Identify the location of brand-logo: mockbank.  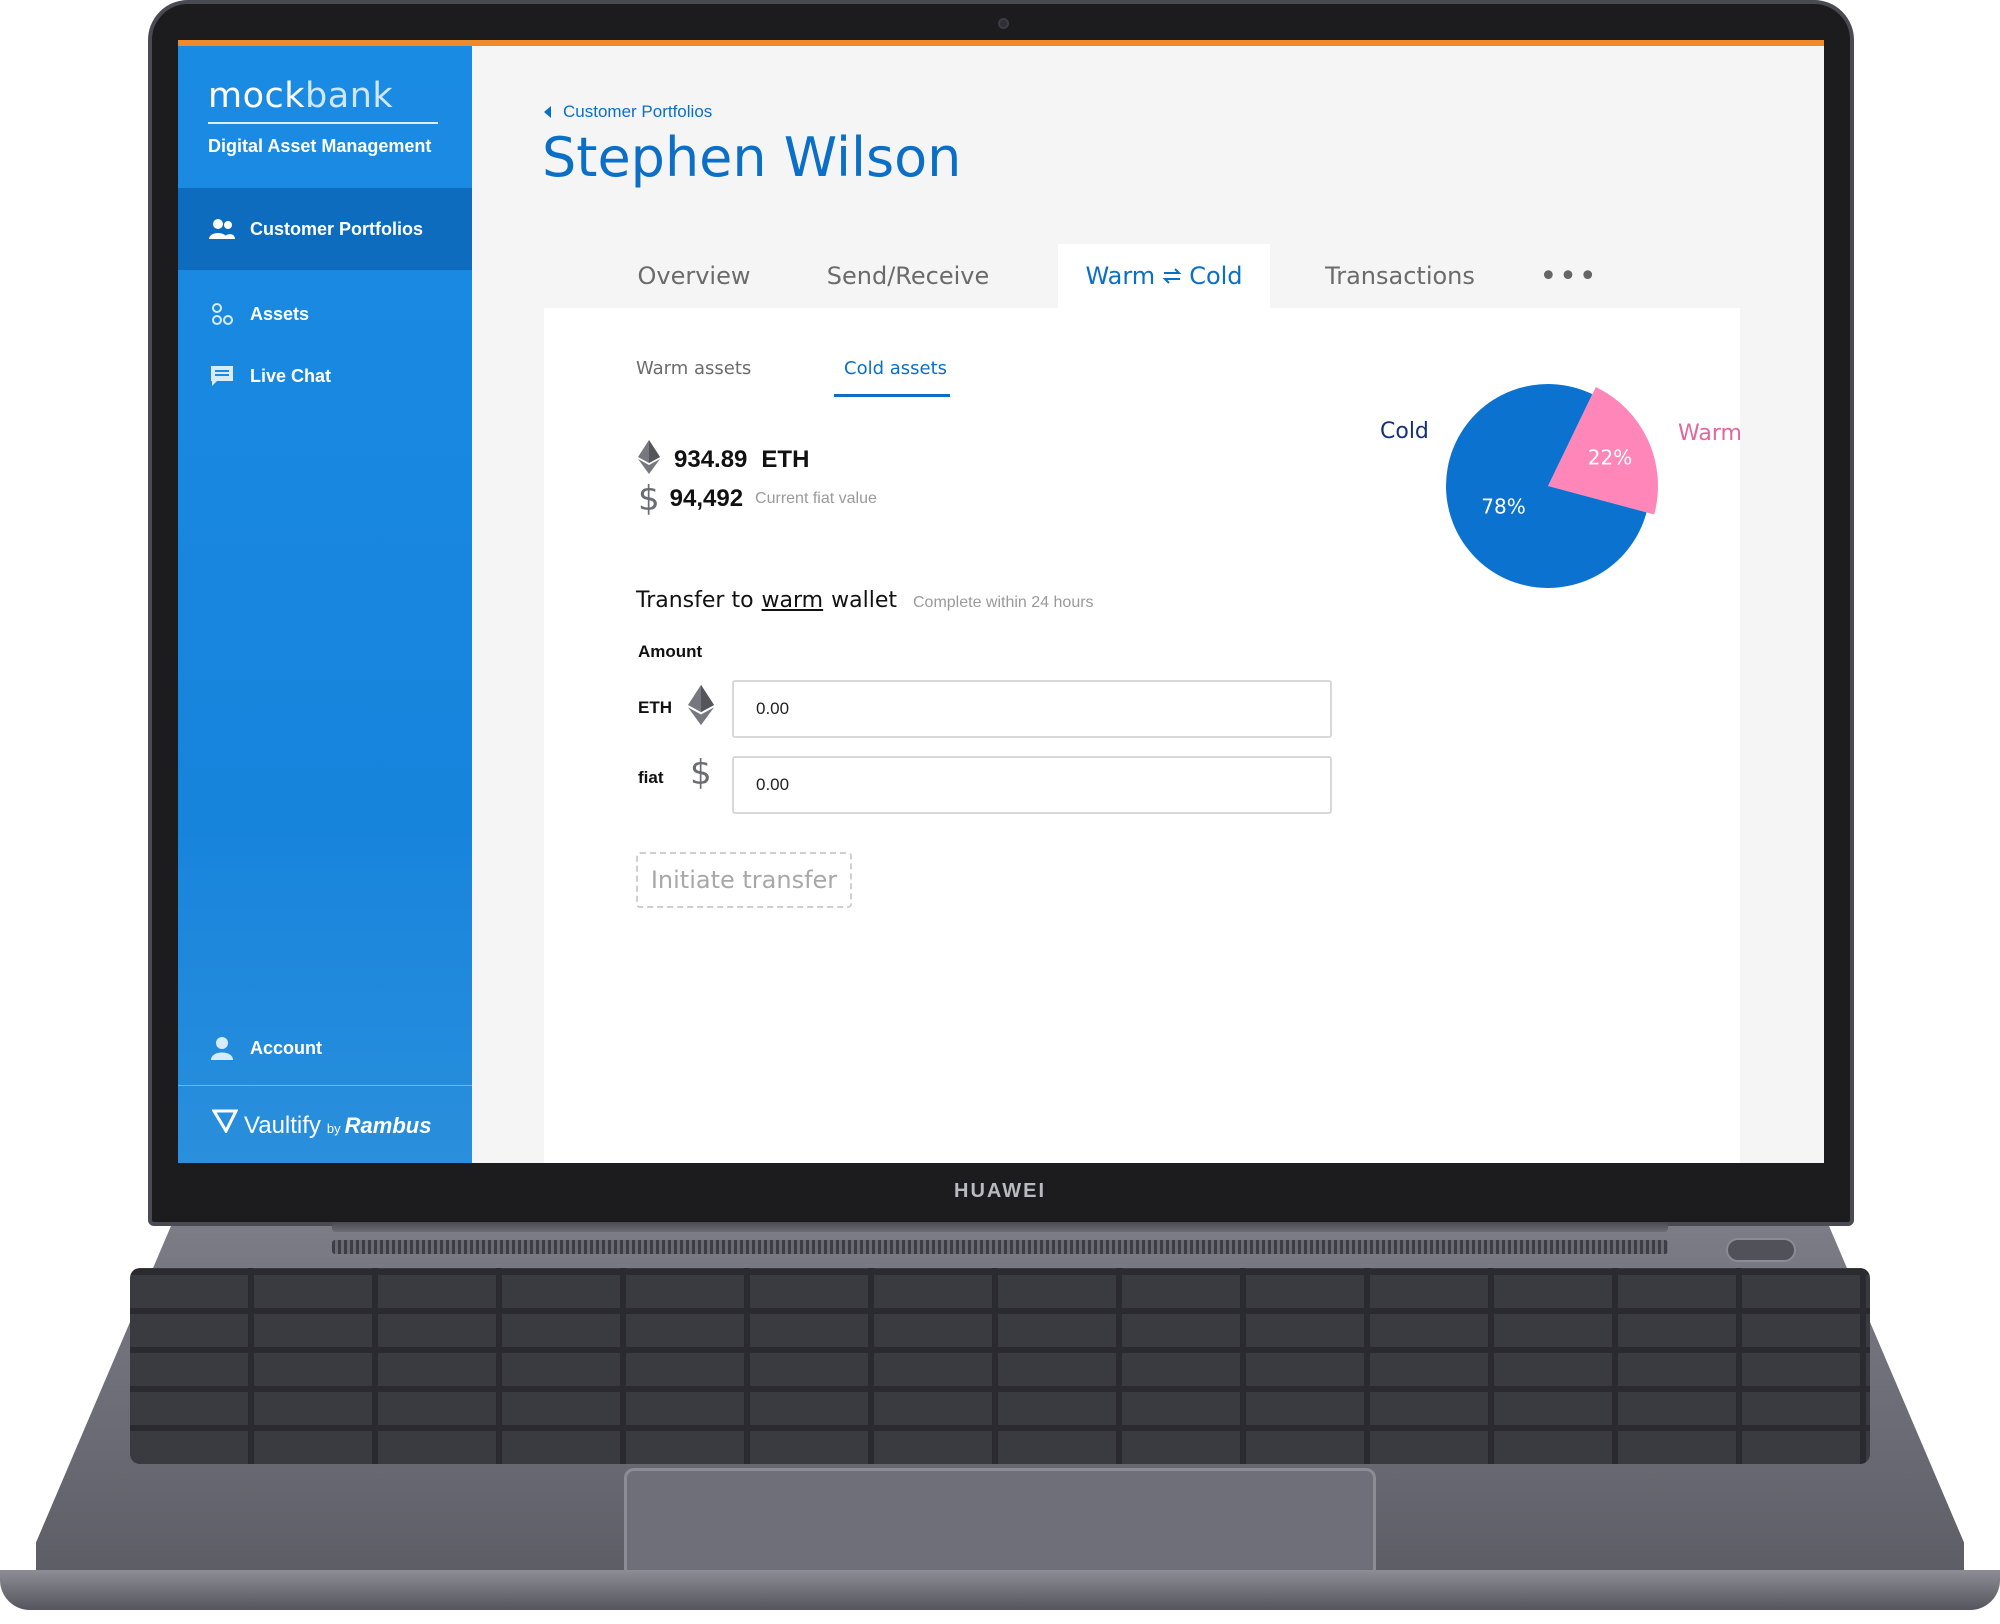
(325, 96).